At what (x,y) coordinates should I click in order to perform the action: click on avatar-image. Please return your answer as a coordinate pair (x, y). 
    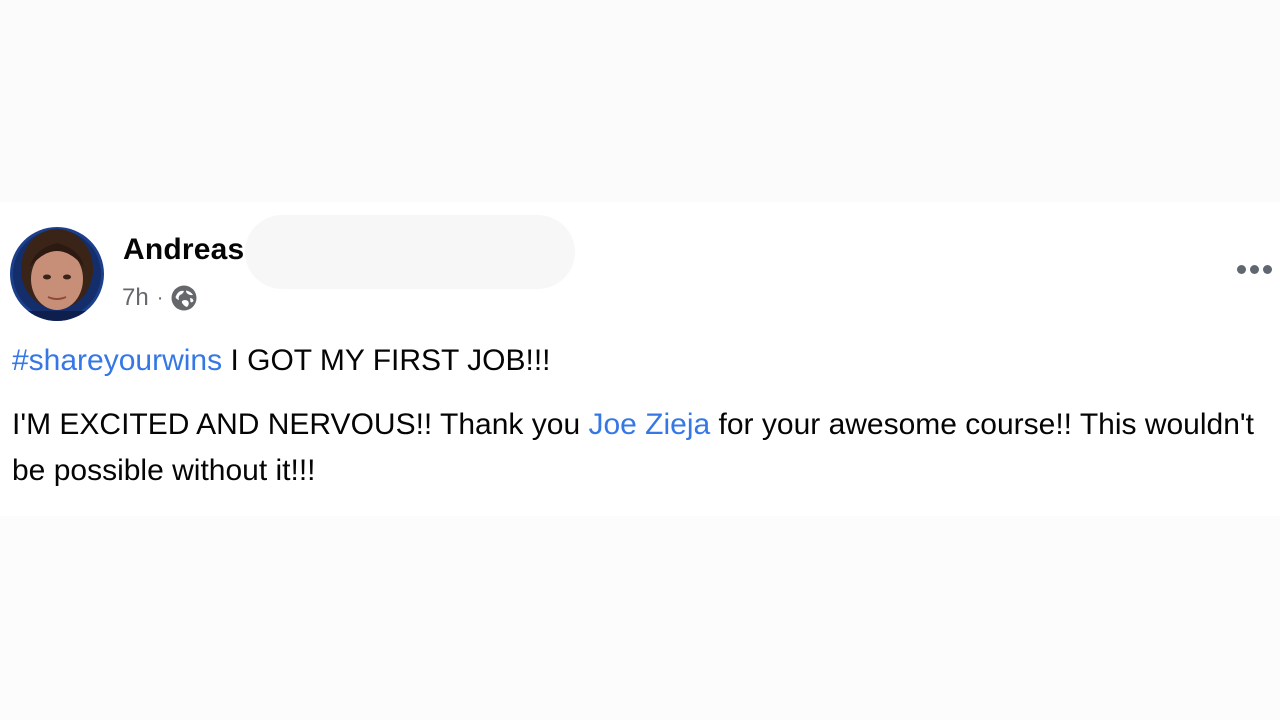
    Looking at the image, I should click on (57, 274).